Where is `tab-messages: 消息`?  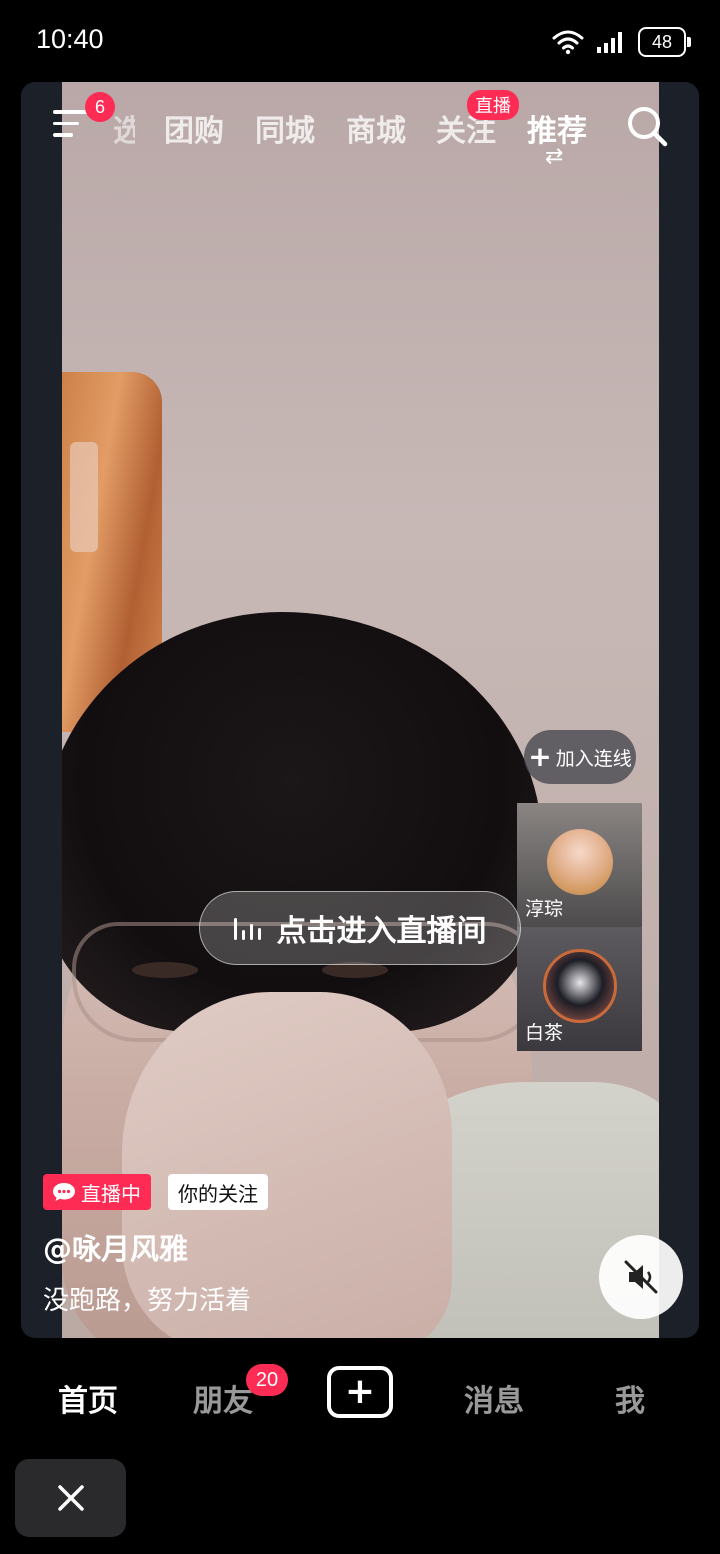
tab-messages: 消息 is located at coordinates (494, 1398).